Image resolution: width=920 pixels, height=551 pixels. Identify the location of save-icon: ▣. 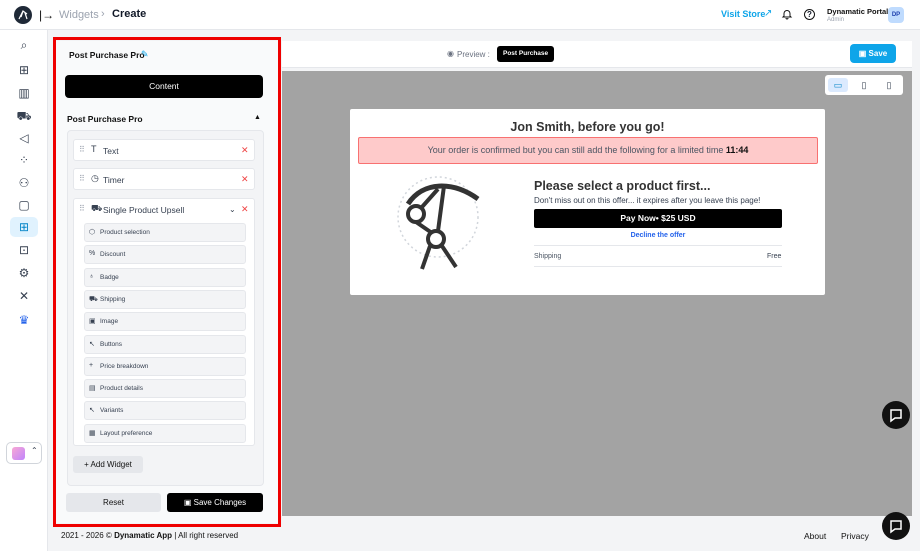
(863, 53).